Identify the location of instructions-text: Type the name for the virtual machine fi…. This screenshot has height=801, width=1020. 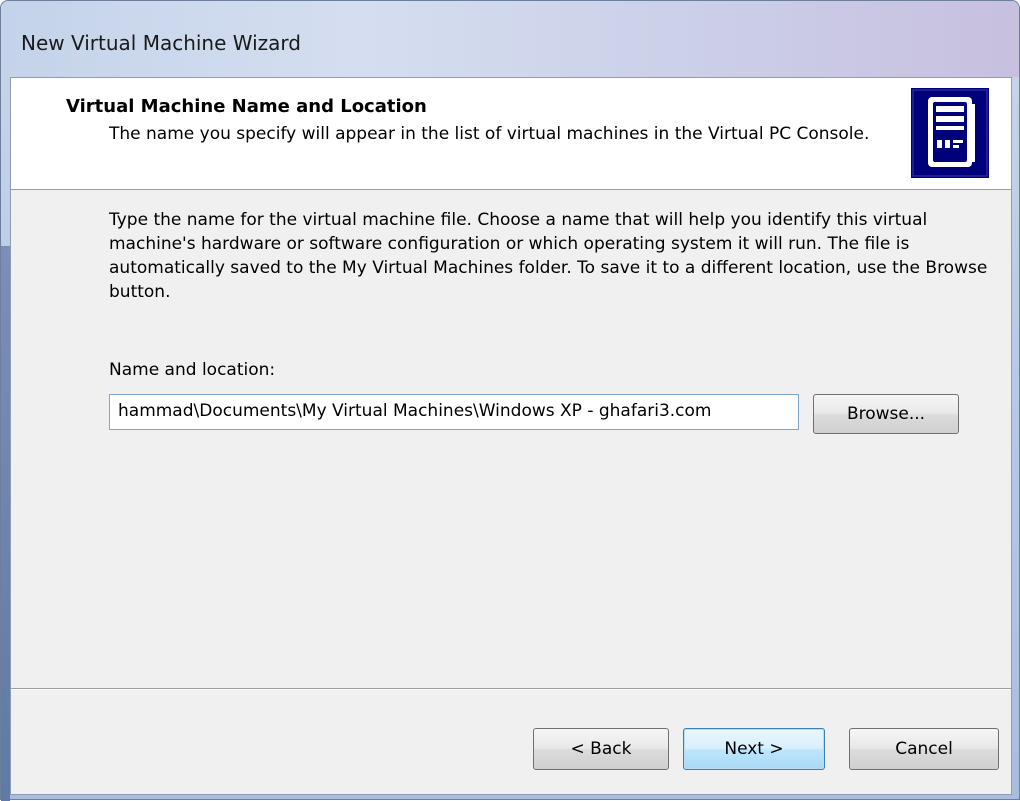
(548, 256).